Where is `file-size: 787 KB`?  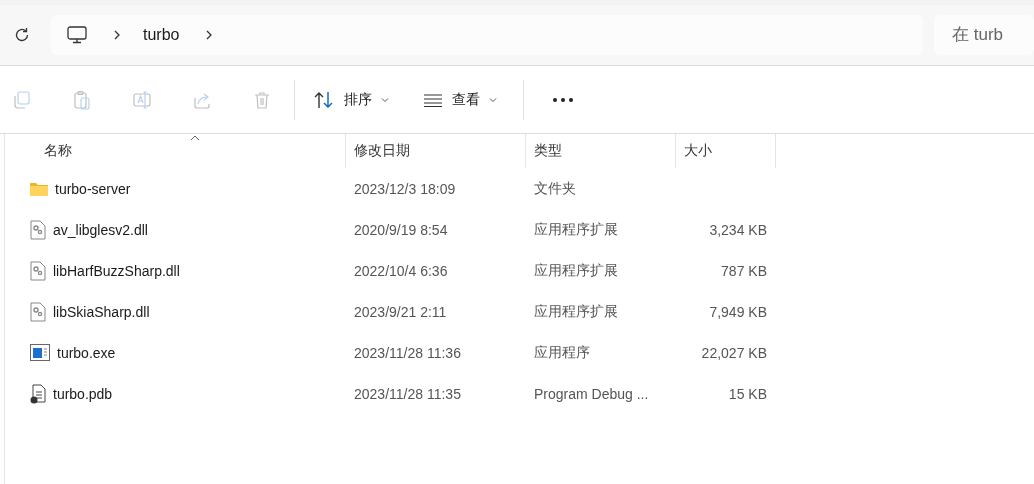
file-size: 787 KB is located at coordinates (744, 270).